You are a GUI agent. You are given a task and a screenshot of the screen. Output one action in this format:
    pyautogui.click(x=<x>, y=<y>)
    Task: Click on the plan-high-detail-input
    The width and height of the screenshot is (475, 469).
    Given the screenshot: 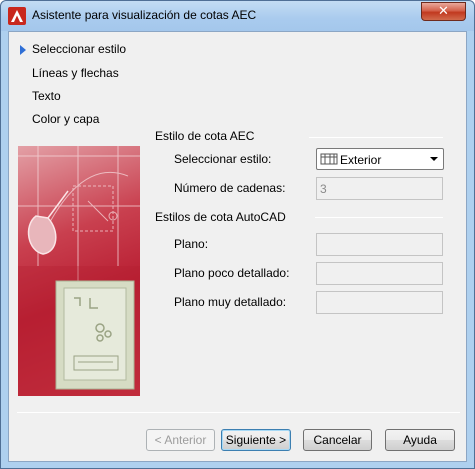 What is the action you would take?
    pyautogui.click(x=379, y=302)
    